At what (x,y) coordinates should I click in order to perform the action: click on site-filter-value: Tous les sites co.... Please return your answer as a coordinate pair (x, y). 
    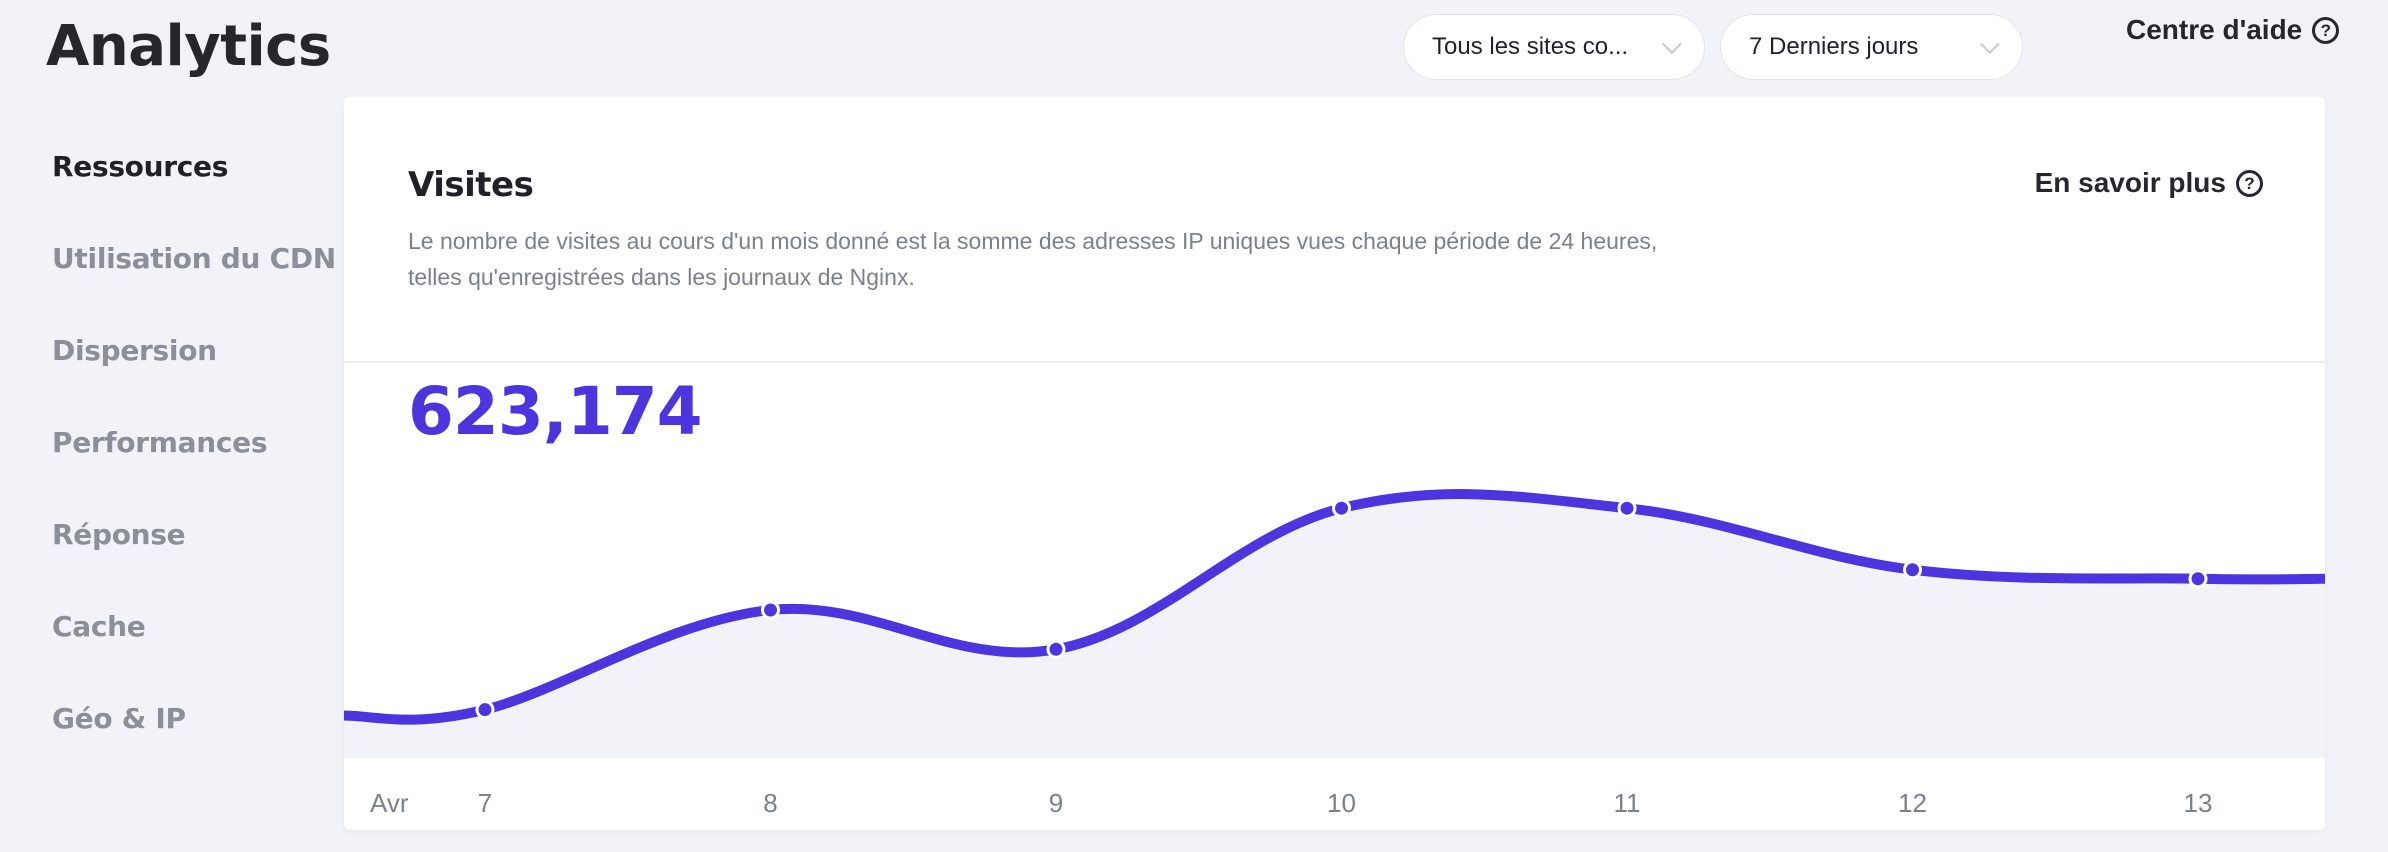
    Looking at the image, I should click on (1530, 46).